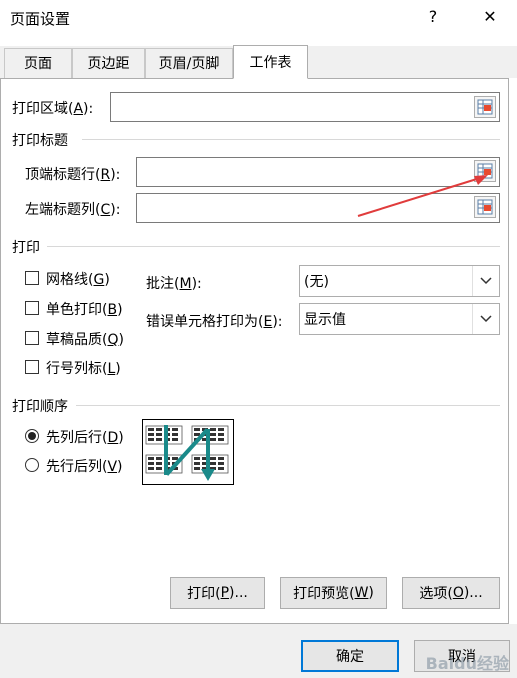 This screenshot has height=678, width=517. Describe the element at coordinates (84, 467) in the screenshot. I see `over-then-down-label: 先行后列(V)` at that location.